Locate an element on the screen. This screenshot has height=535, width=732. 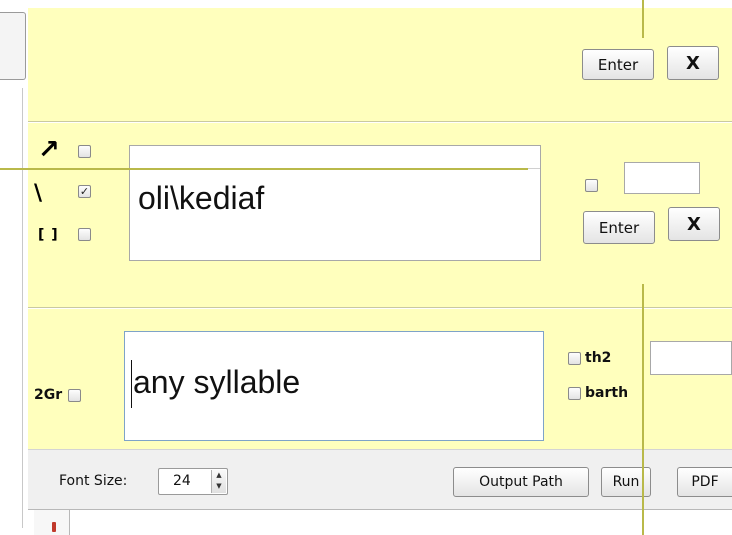
brackets-checkbox is located at coordinates (84, 234).